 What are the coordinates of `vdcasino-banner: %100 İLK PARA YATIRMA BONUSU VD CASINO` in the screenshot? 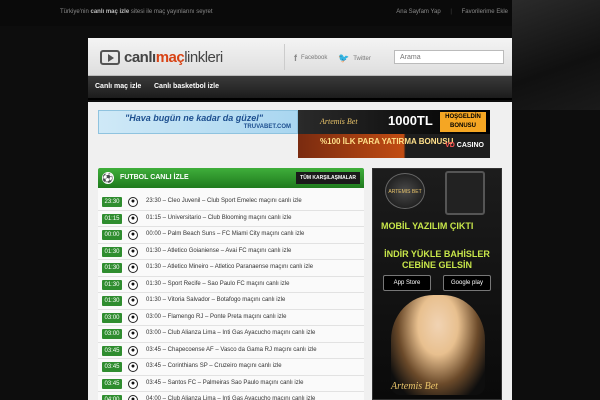 It's located at (394, 146).